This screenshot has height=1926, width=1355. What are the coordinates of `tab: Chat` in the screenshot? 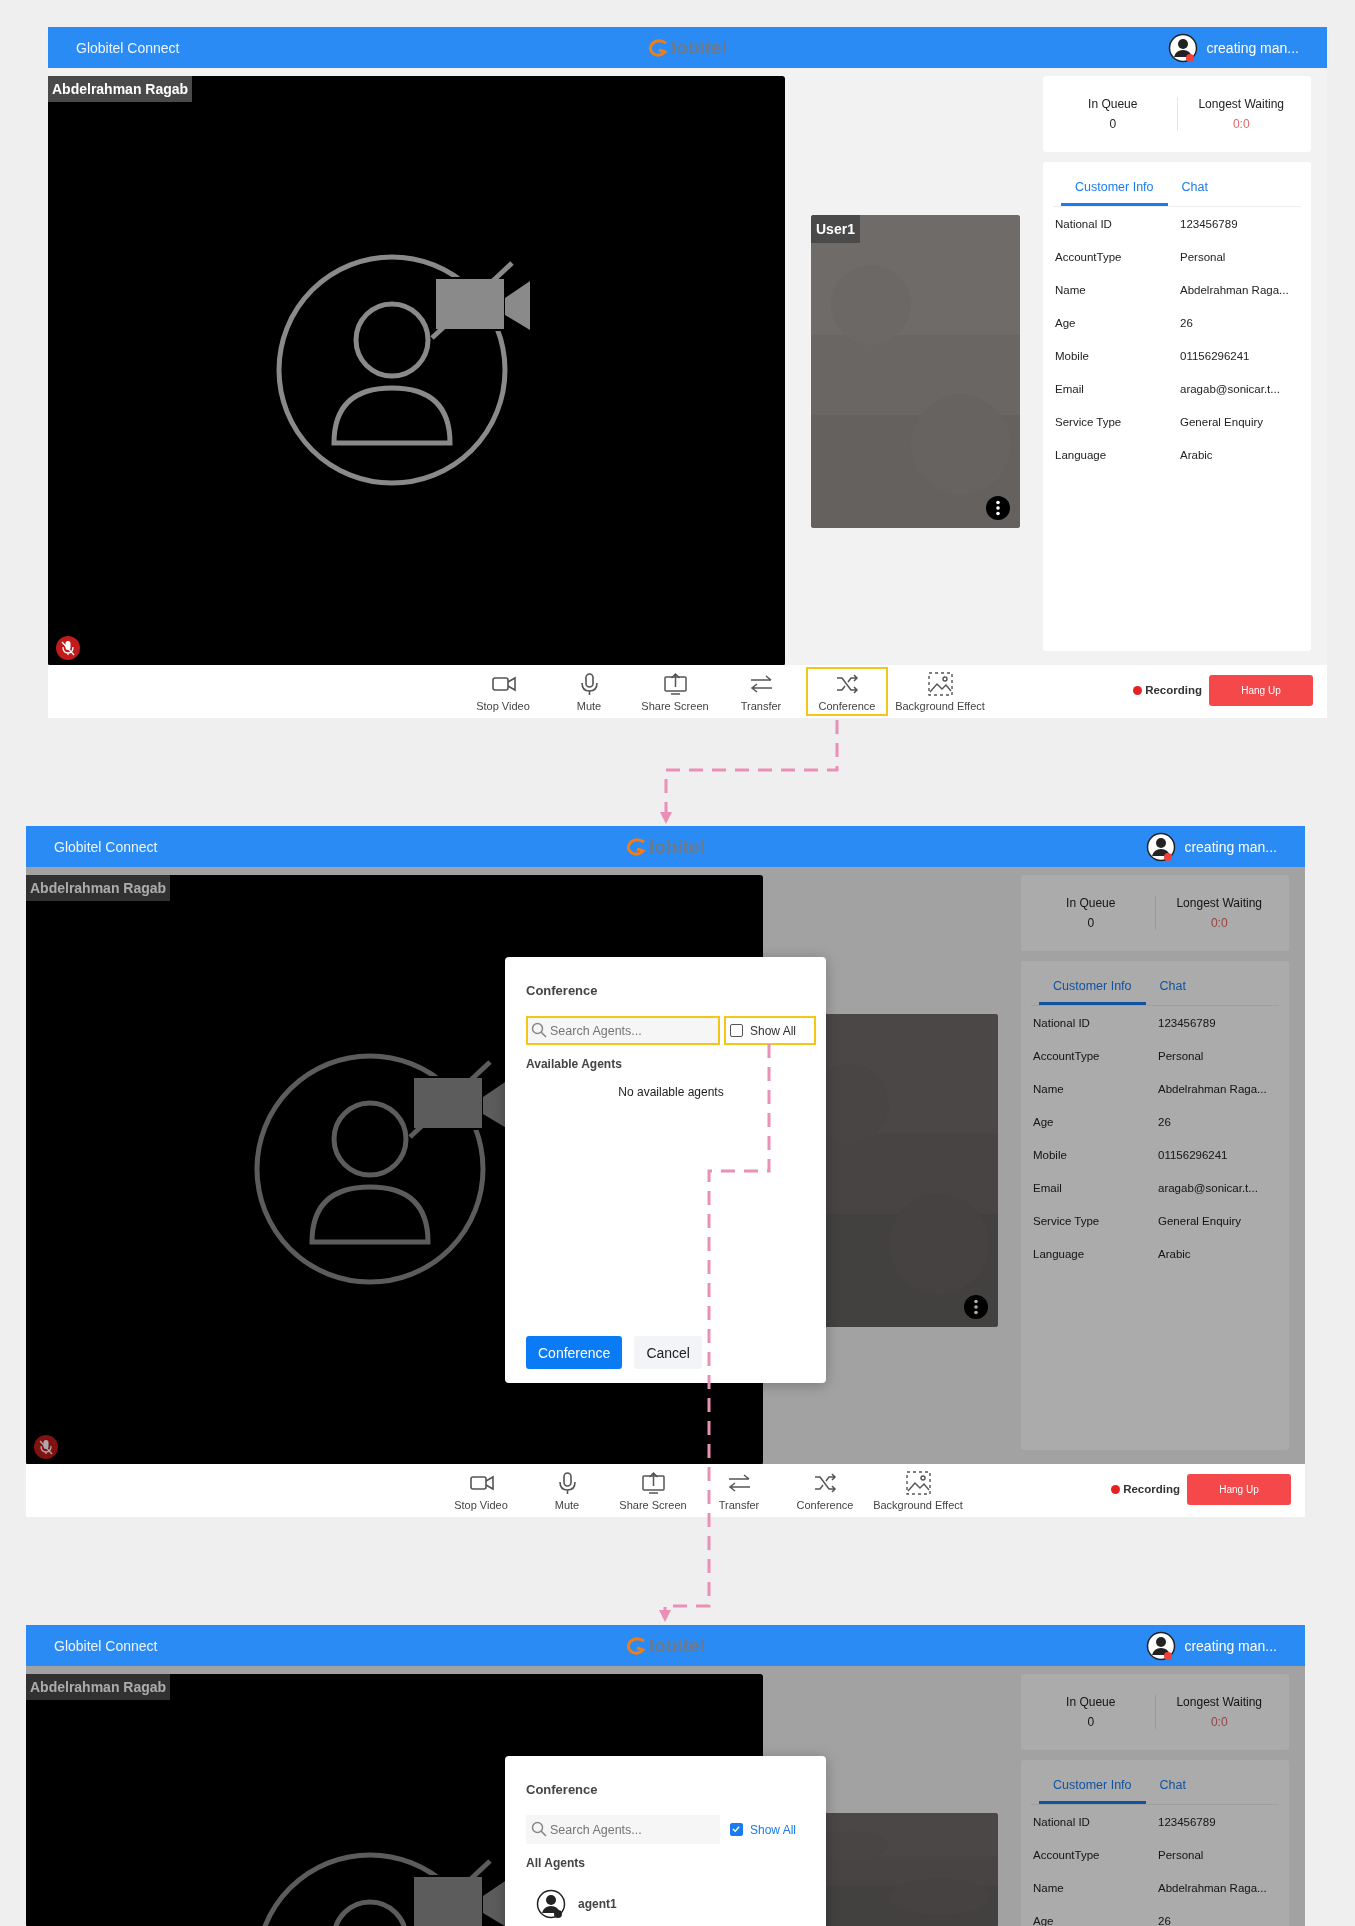 It's located at (1194, 189).